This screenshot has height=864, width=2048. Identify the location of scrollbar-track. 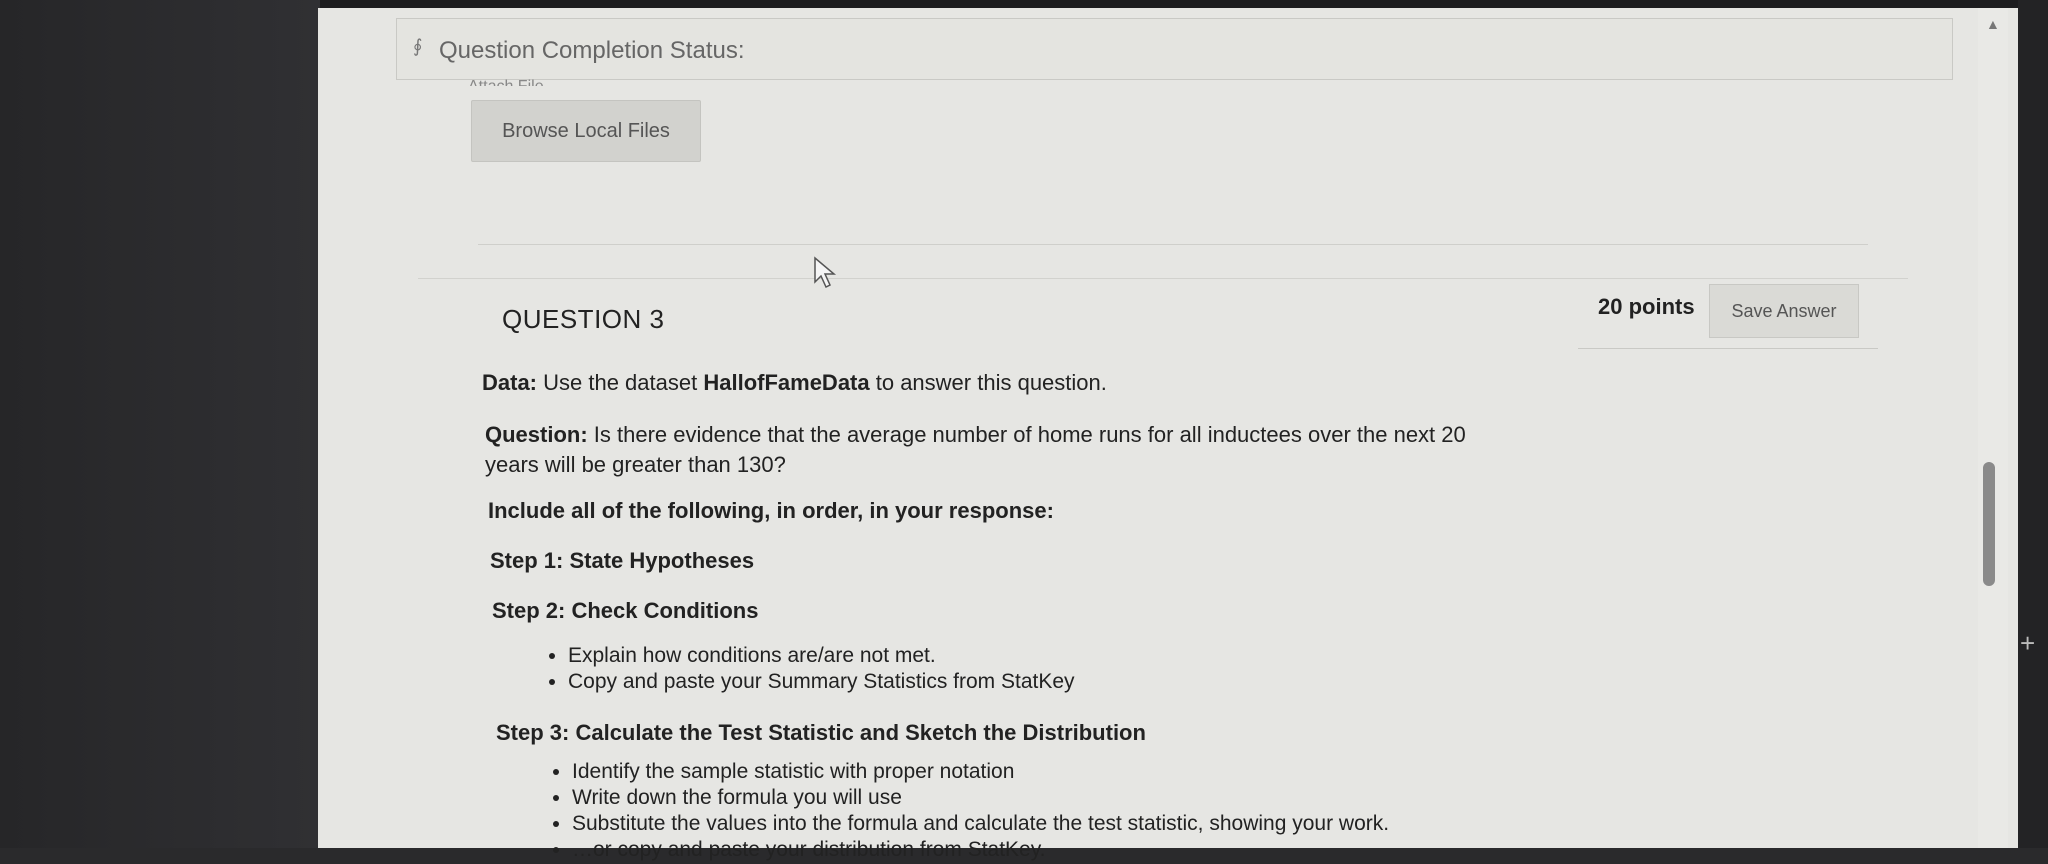
(1993, 428).